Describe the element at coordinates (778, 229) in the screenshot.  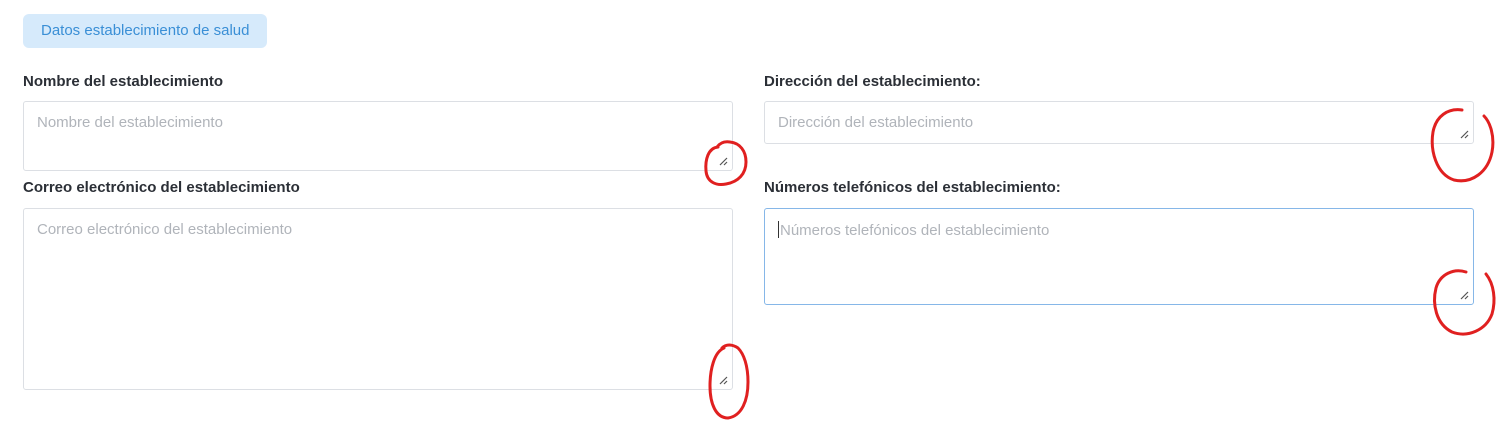
I see `text-caret` at that location.